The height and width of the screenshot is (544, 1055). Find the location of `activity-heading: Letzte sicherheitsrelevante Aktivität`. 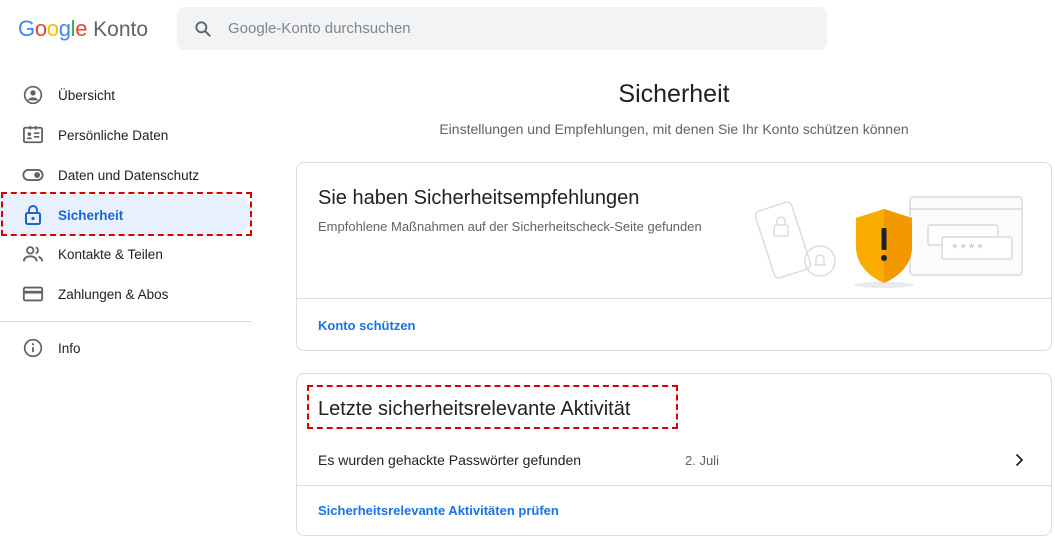

activity-heading: Letzte sicherheitsrelevante Aktivität is located at coordinates (474, 409).